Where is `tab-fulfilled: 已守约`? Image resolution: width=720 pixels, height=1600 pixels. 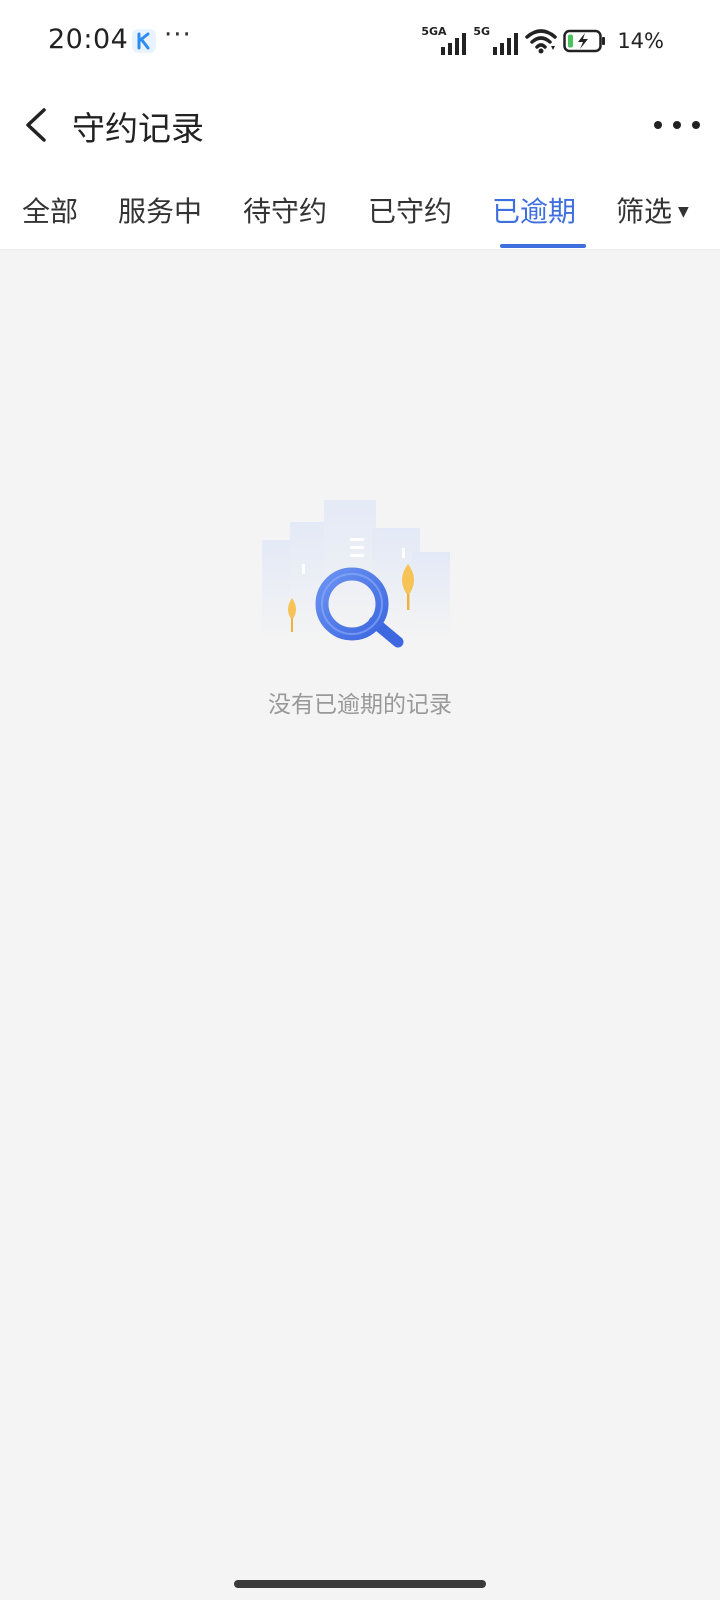
tab-fulfilled: 已守约 is located at coordinates (410, 210).